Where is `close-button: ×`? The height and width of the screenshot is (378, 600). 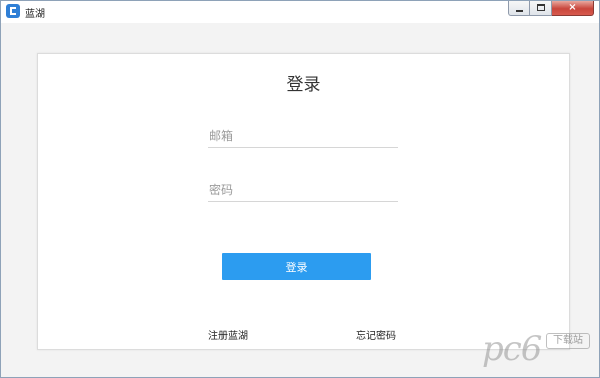
close-button: × is located at coordinates (573, 8).